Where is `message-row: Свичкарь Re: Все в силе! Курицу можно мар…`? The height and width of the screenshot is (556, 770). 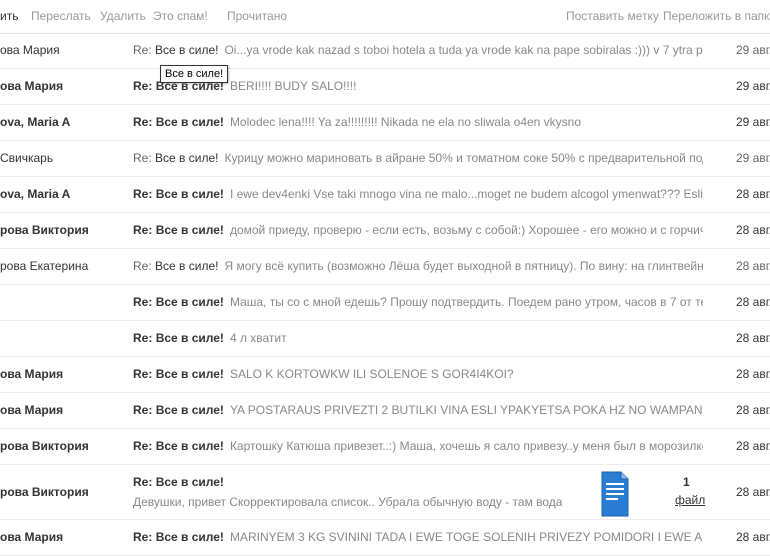
message-row: Свичкарь Re: Все в силе! Курицу можно мар… is located at coordinates (385, 159).